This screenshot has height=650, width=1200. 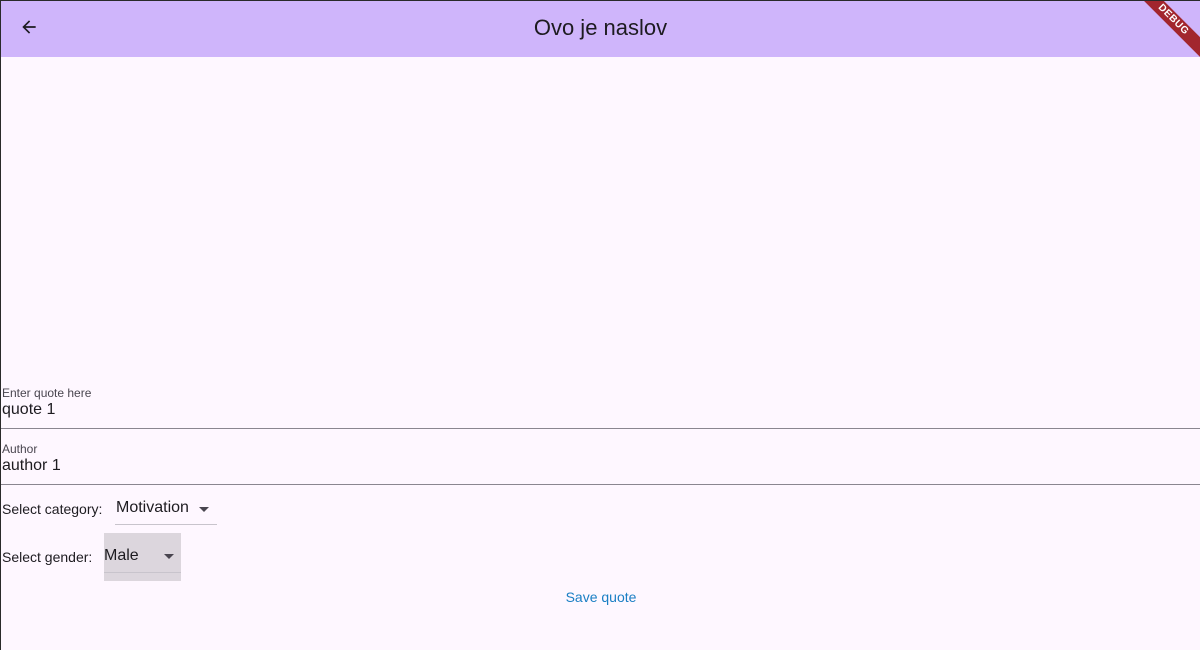 What do you see at coordinates (142, 572) in the screenshot?
I see `gender-dropdown-underline` at bounding box center [142, 572].